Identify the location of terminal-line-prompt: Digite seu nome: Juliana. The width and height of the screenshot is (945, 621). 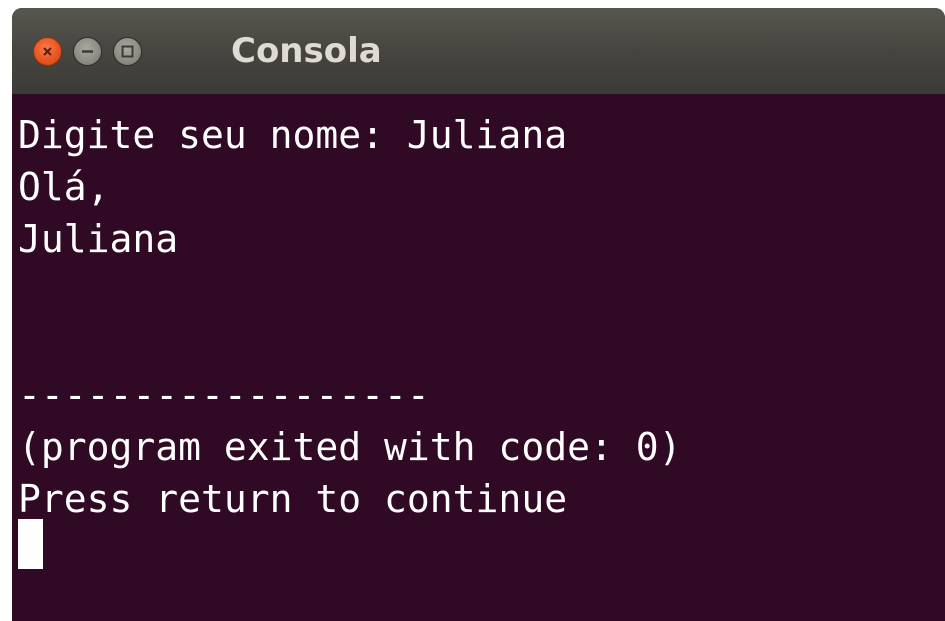
(293, 135).